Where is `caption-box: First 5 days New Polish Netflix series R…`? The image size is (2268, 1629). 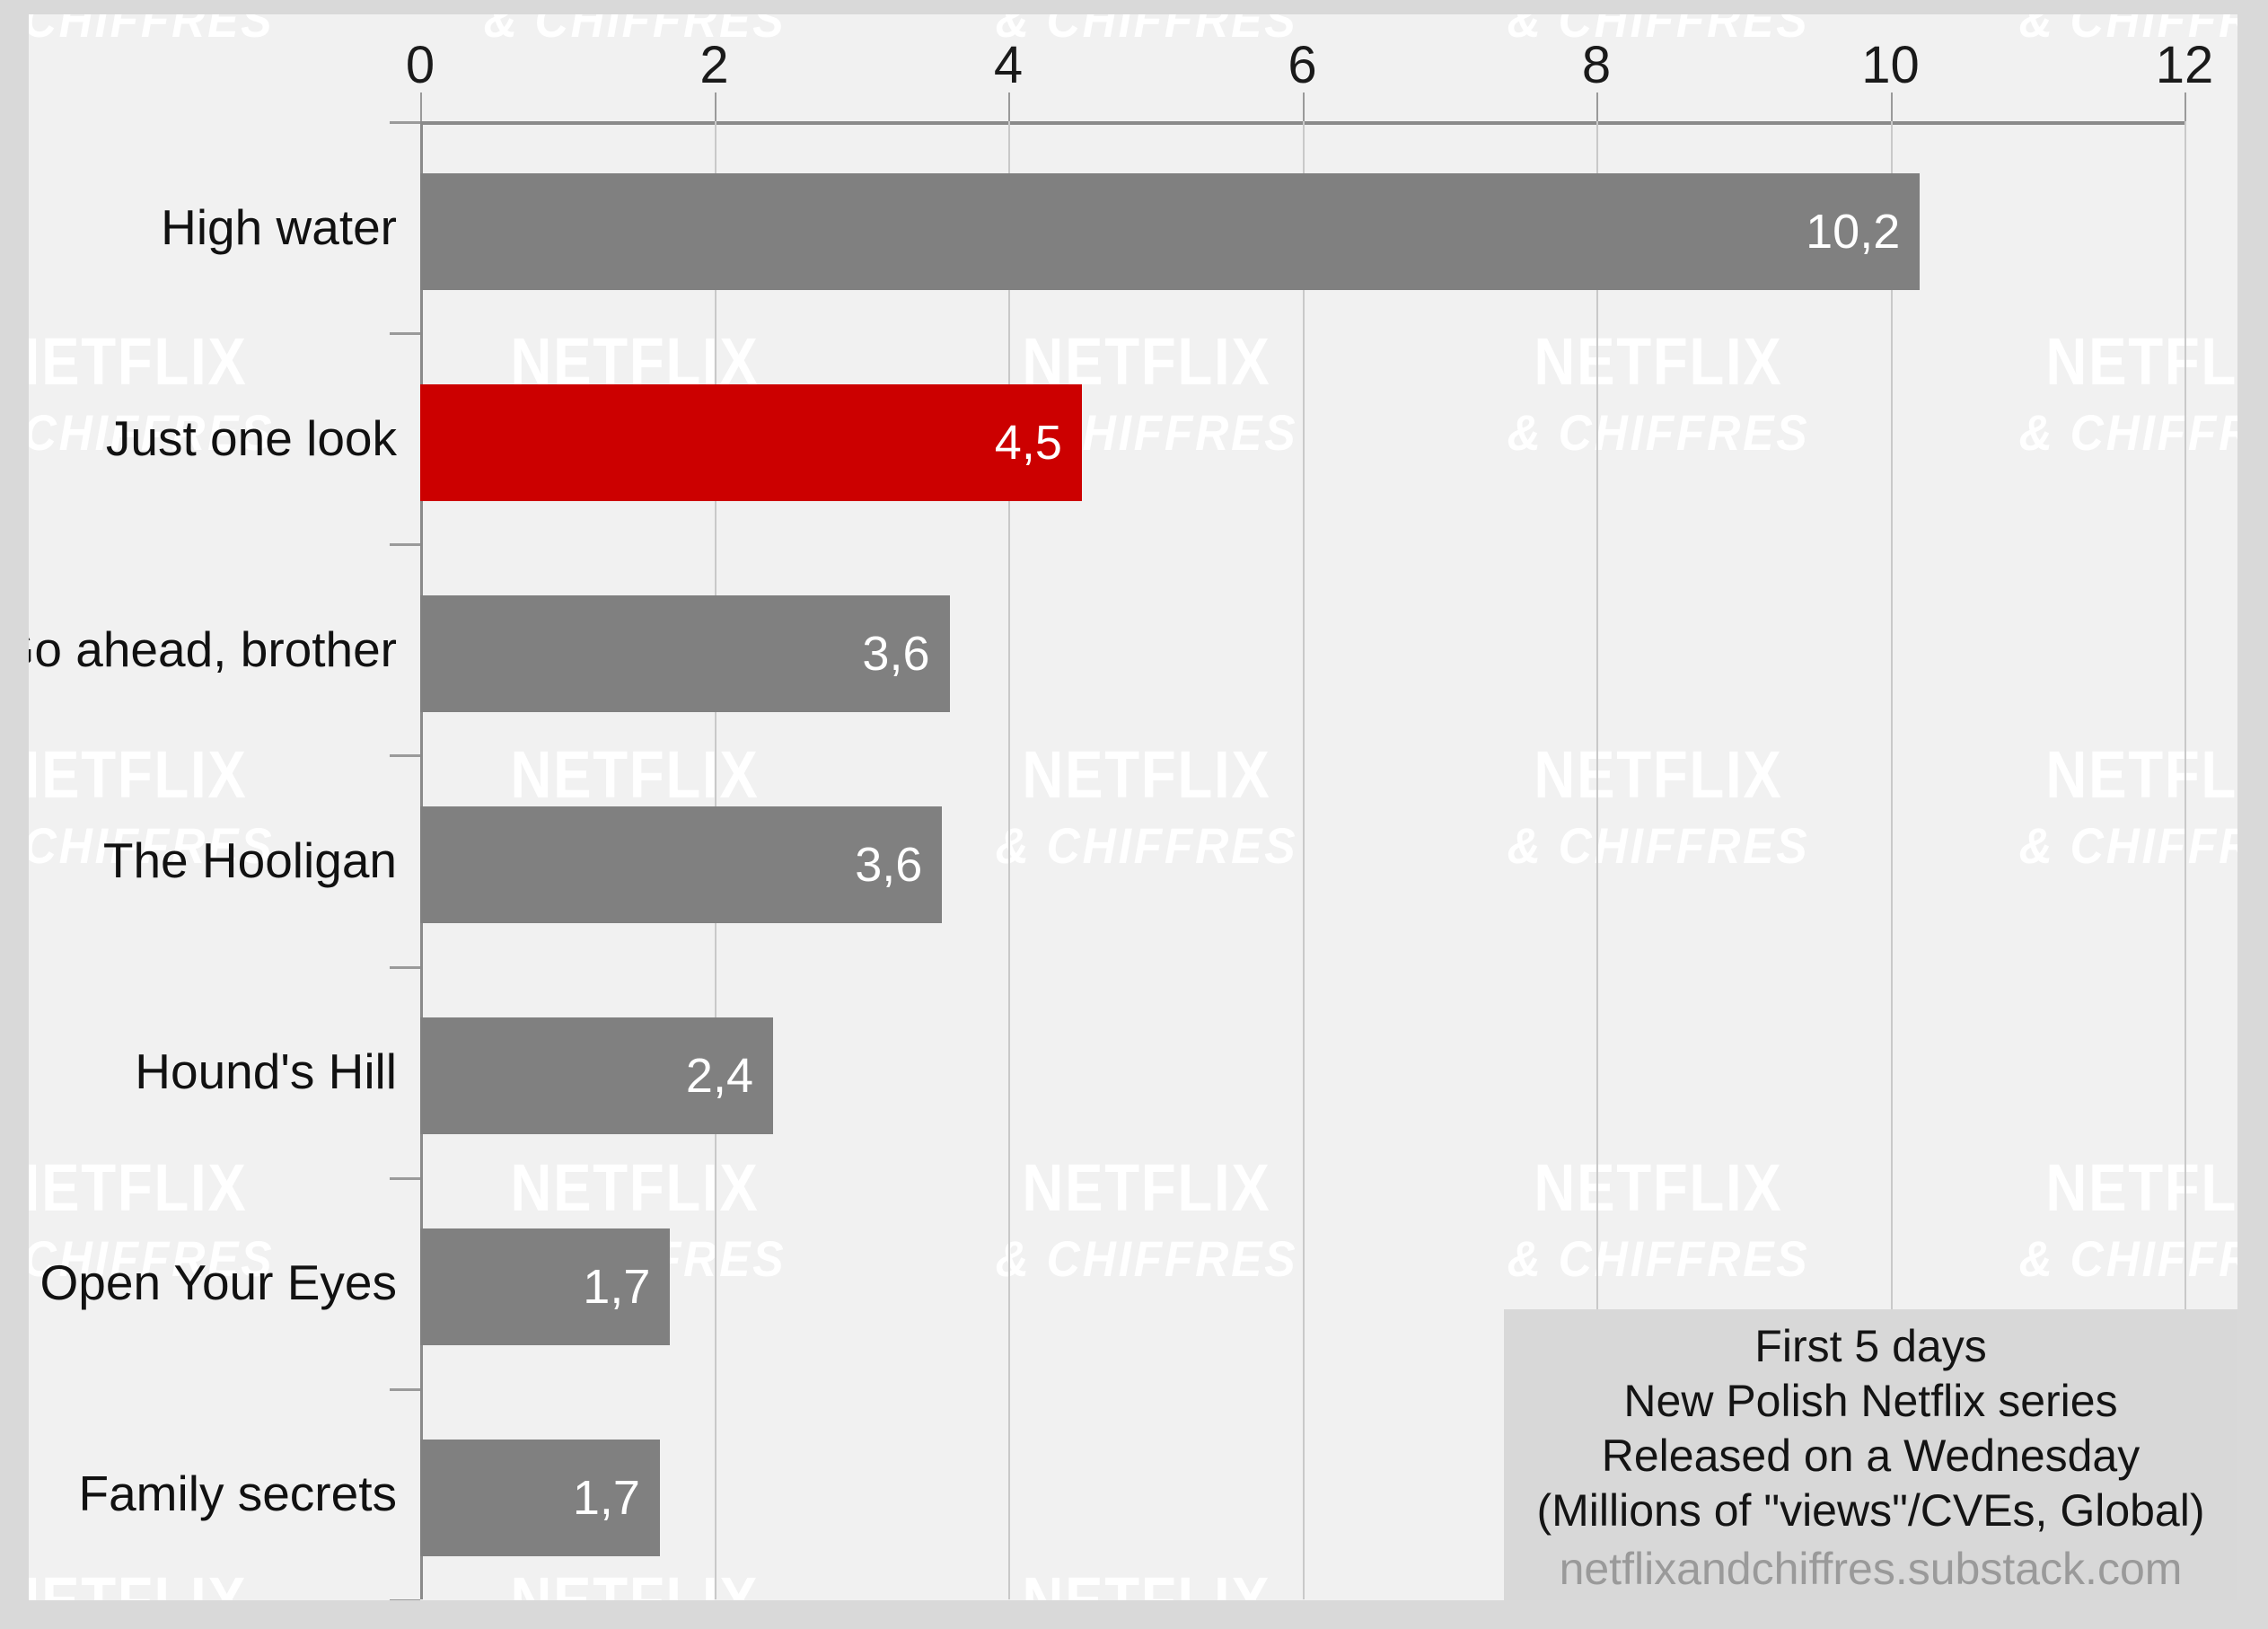 caption-box: First 5 days New Polish Netflix series R… is located at coordinates (1870, 1455).